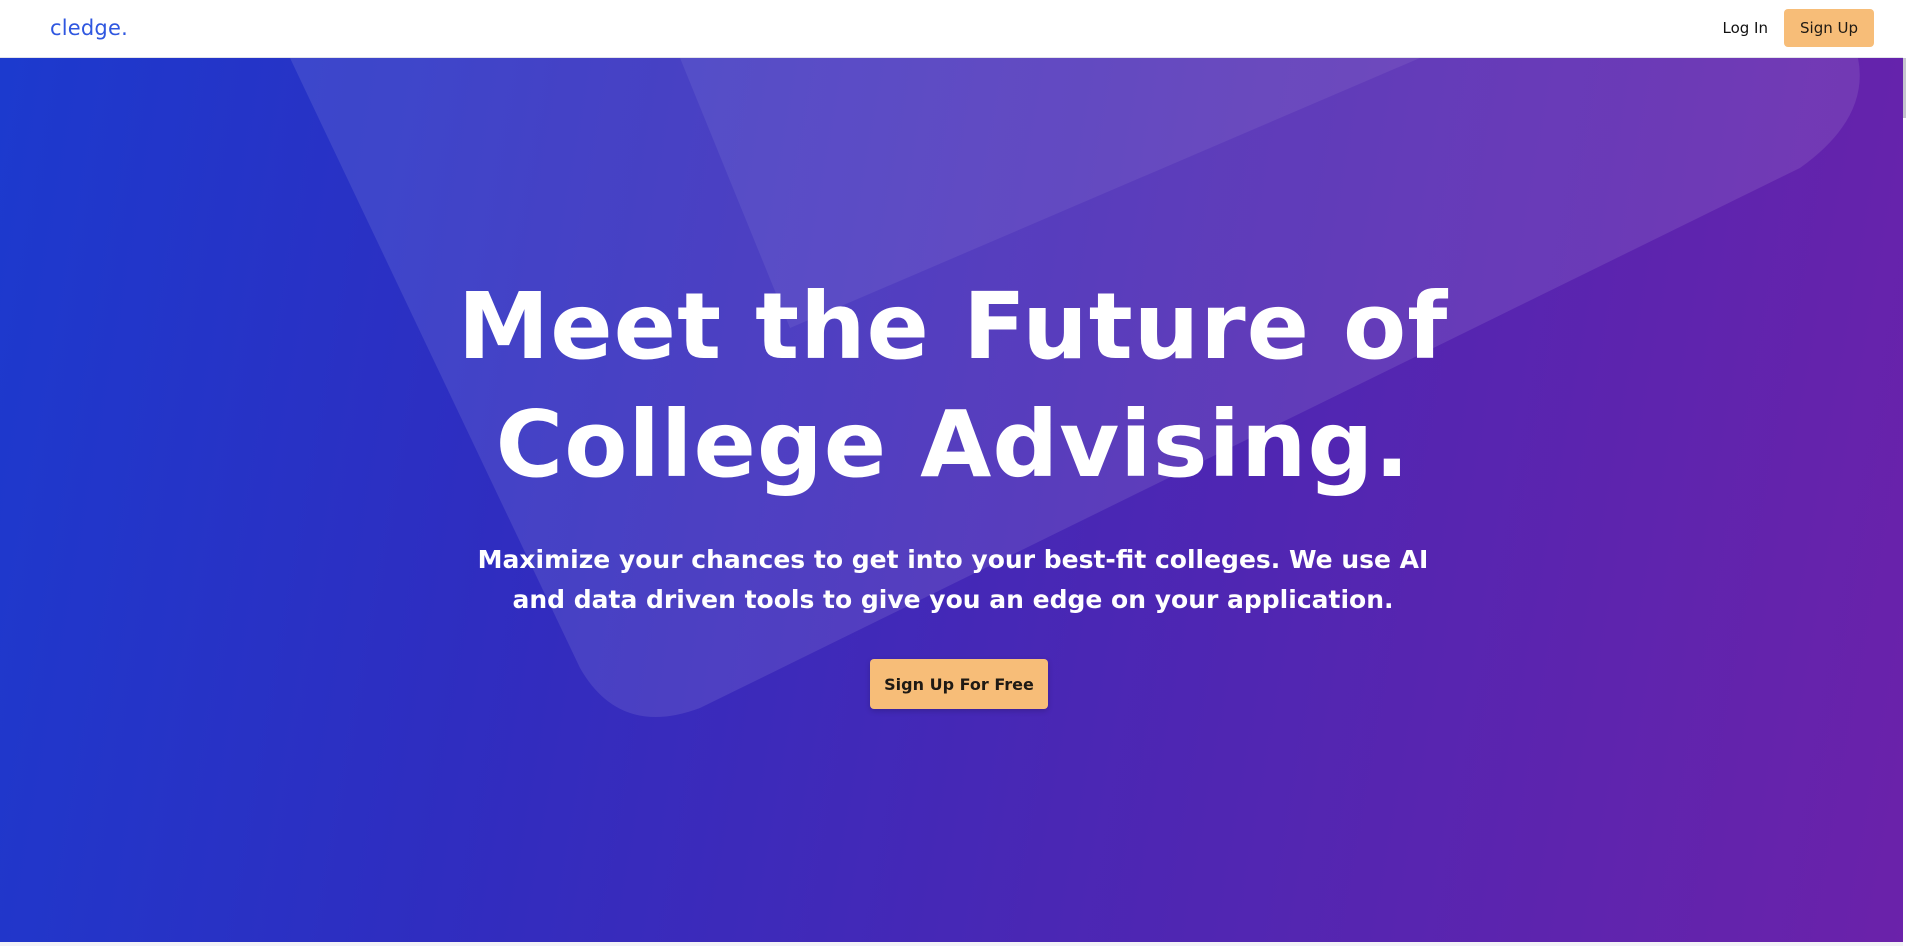  What do you see at coordinates (953, 326) in the screenshot?
I see `hero-title-line-1: Meet the Future of` at bounding box center [953, 326].